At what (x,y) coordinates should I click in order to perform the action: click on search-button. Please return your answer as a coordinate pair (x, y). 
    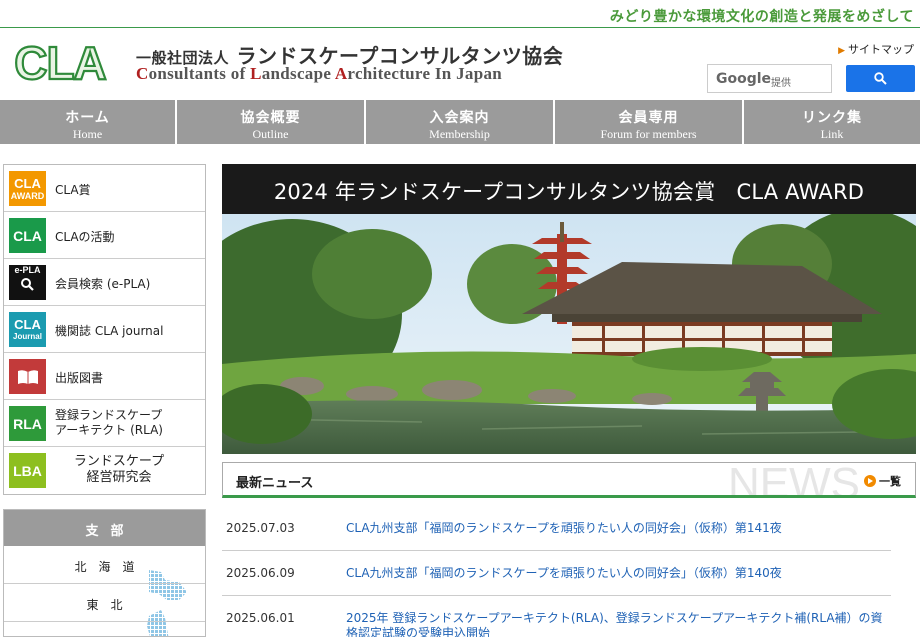
    Looking at the image, I should click on (880, 78).